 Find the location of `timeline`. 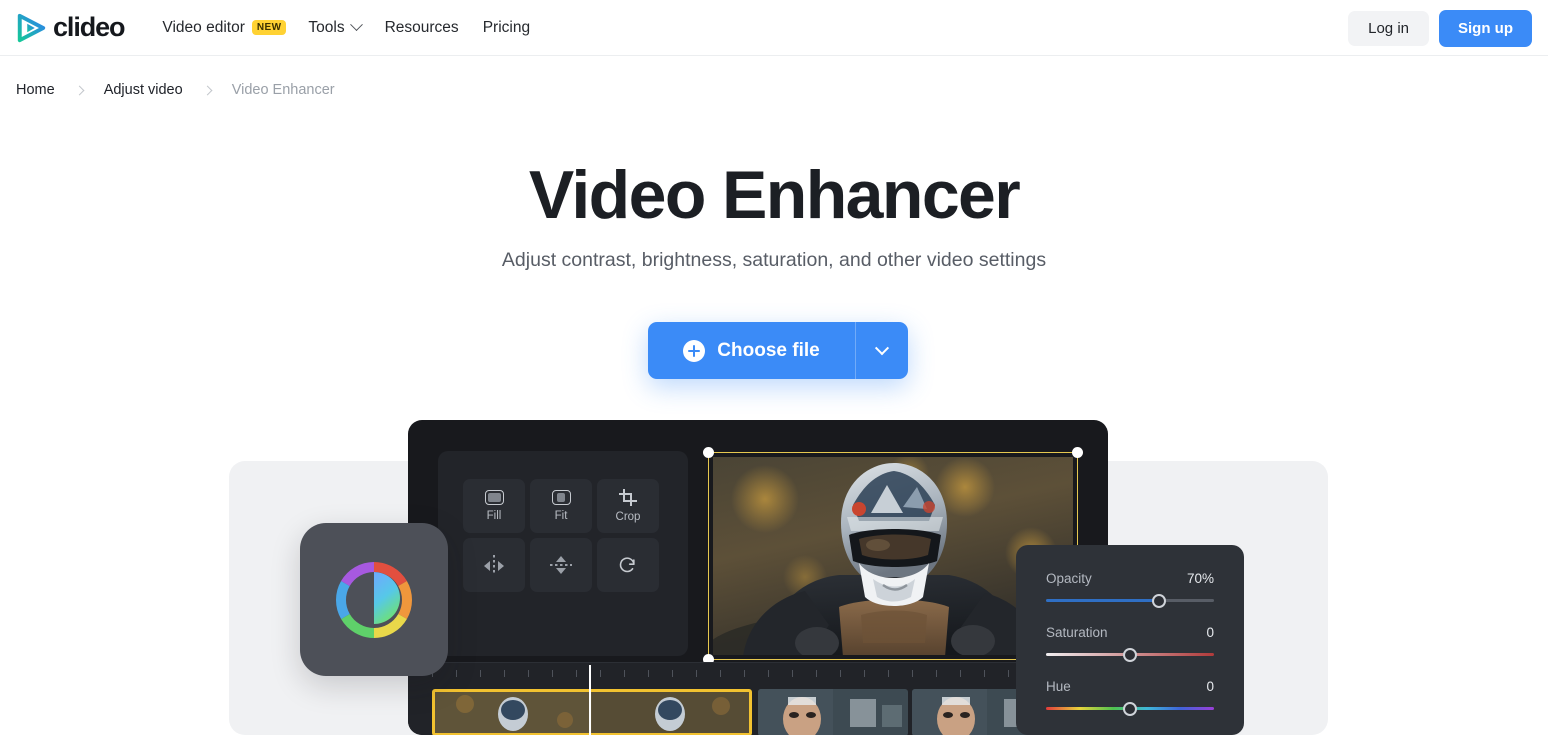

timeline is located at coordinates (758, 698).